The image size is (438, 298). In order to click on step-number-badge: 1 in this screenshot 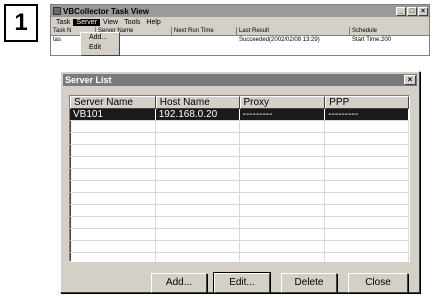, I will do `click(21, 23)`.